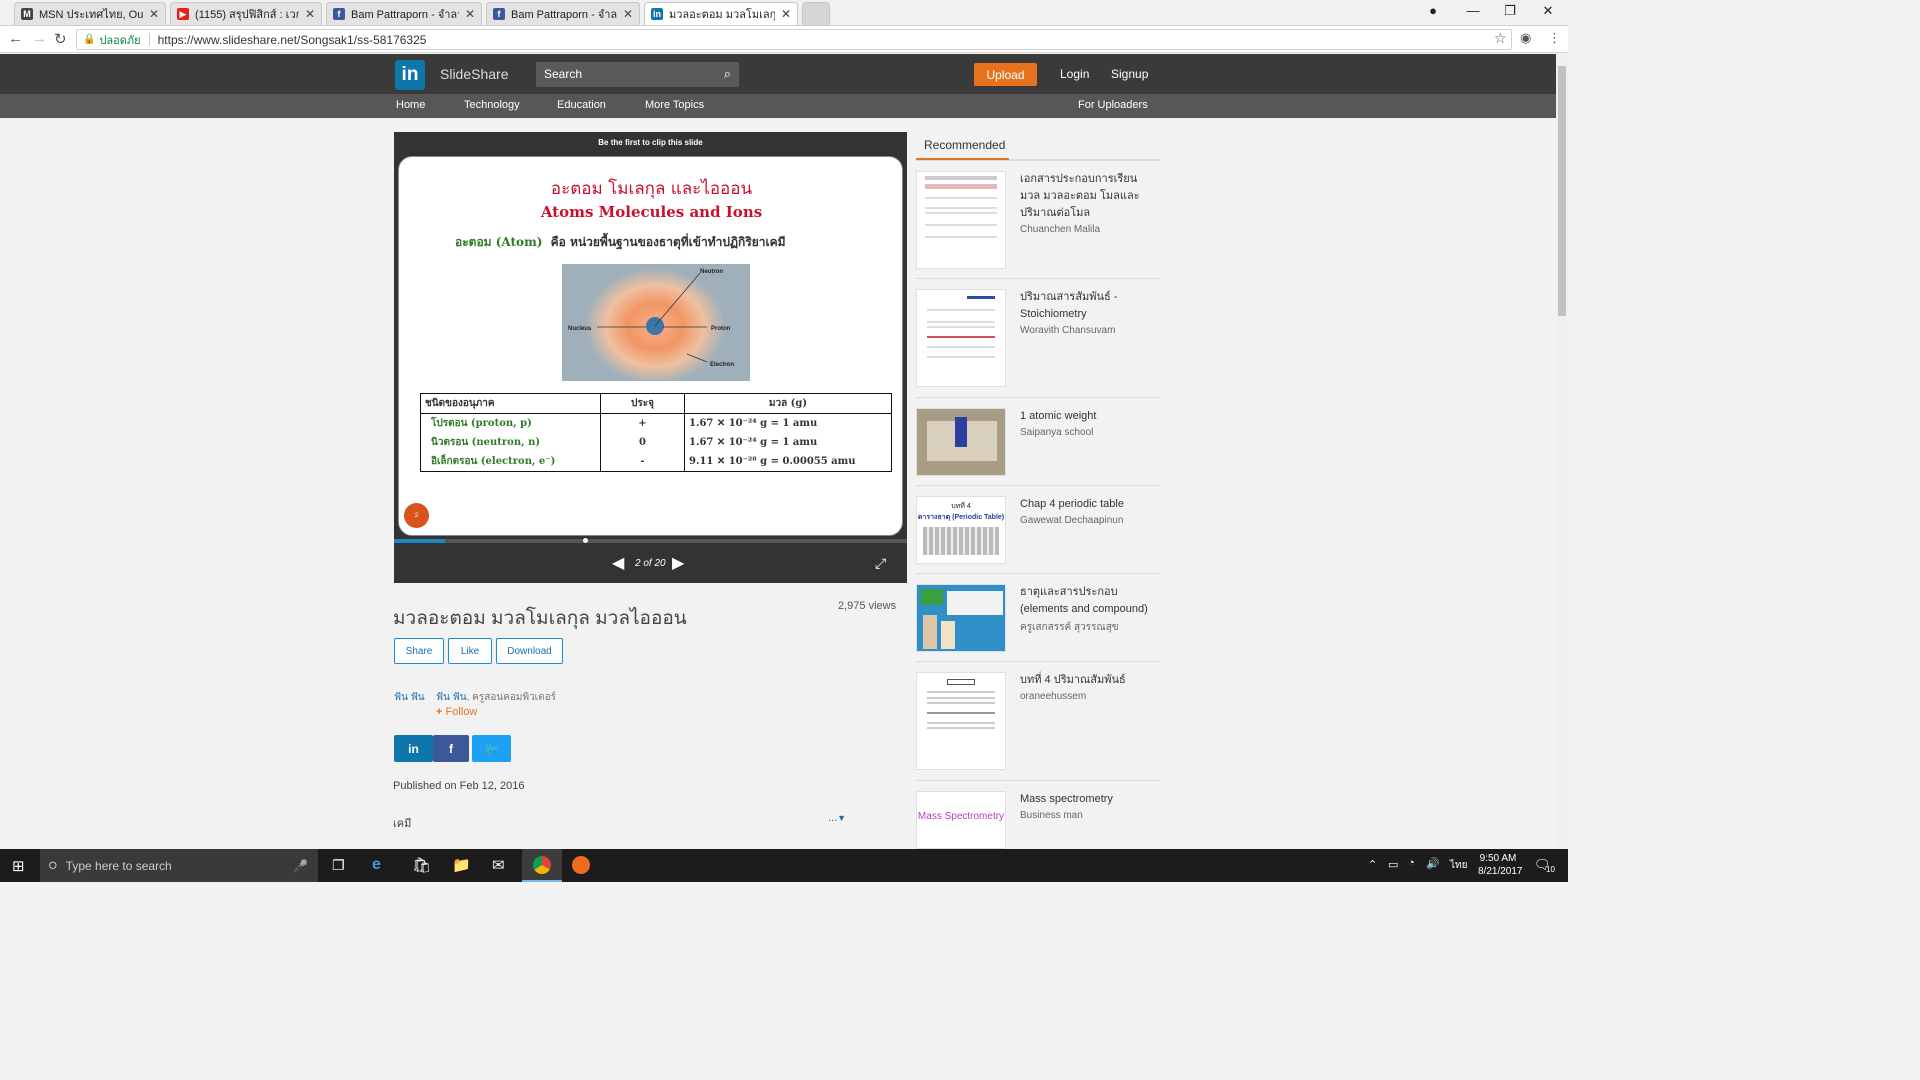  Describe the element at coordinates (1113, 105) in the screenshot. I see `nav-for-uploaders: For Uploaders` at that location.